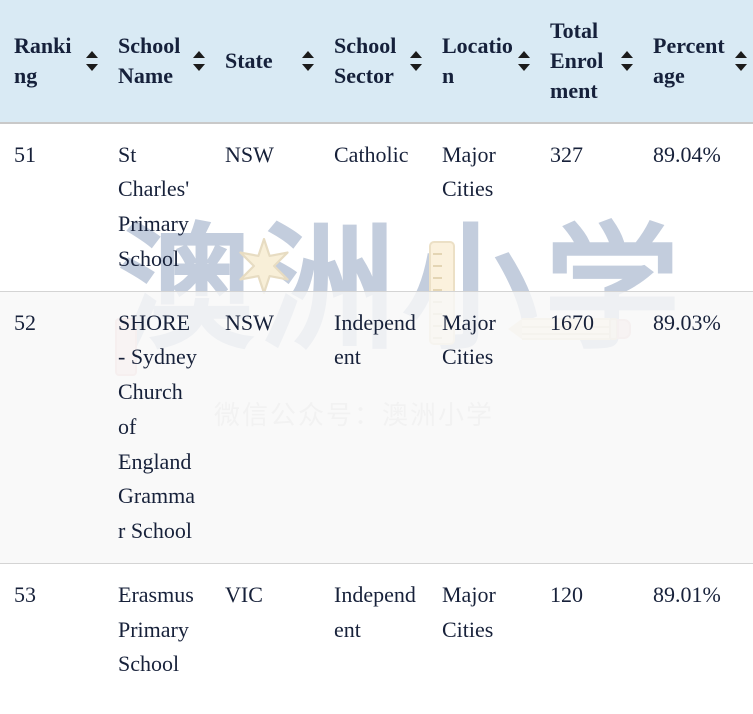 The height and width of the screenshot is (714, 753). Describe the element at coordinates (587, 427) in the screenshot. I see `cell-total-enrolment: 1670` at that location.